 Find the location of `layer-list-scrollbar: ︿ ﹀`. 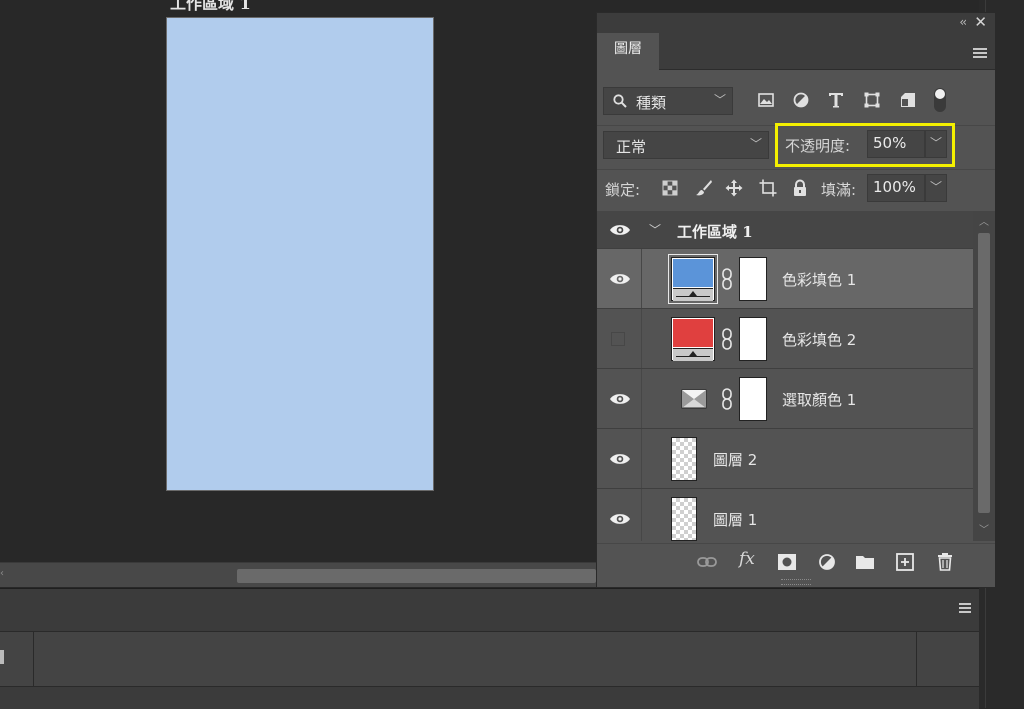

layer-list-scrollbar: ︿ ﹀ is located at coordinates (984, 376).